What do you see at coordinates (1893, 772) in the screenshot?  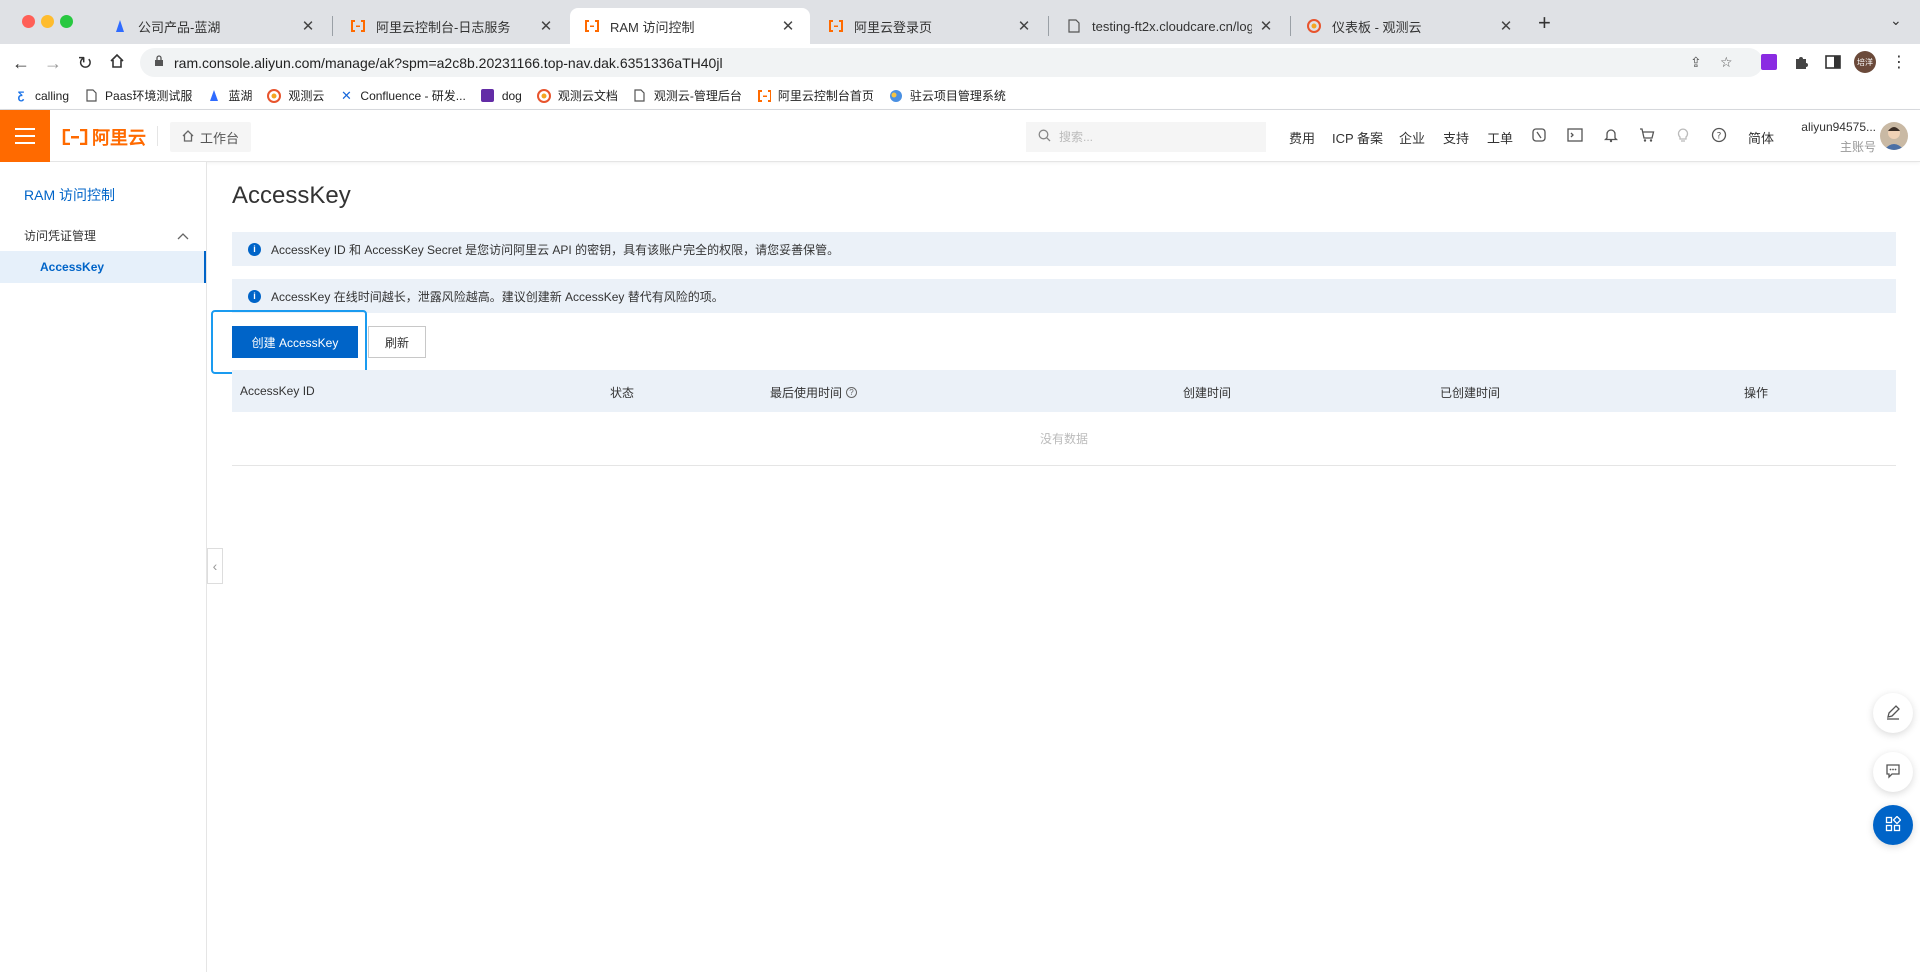 I see `chat-button` at bounding box center [1893, 772].